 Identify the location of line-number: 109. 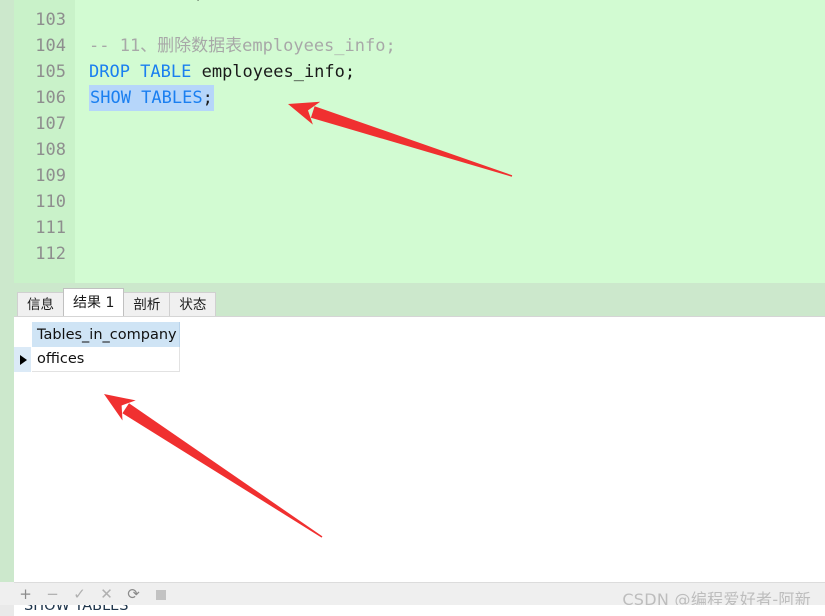
(50, 176).